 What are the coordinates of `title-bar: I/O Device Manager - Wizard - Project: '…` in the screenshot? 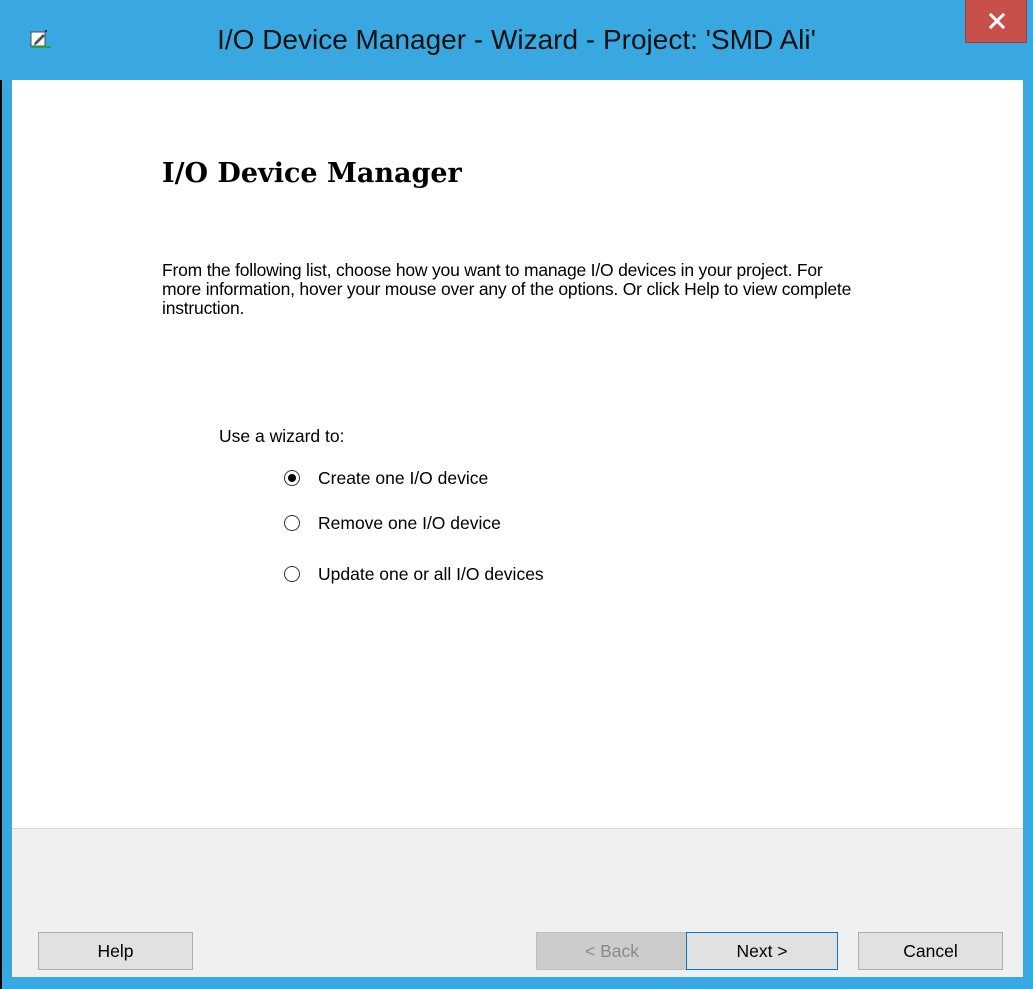 It's located at (516, 40).